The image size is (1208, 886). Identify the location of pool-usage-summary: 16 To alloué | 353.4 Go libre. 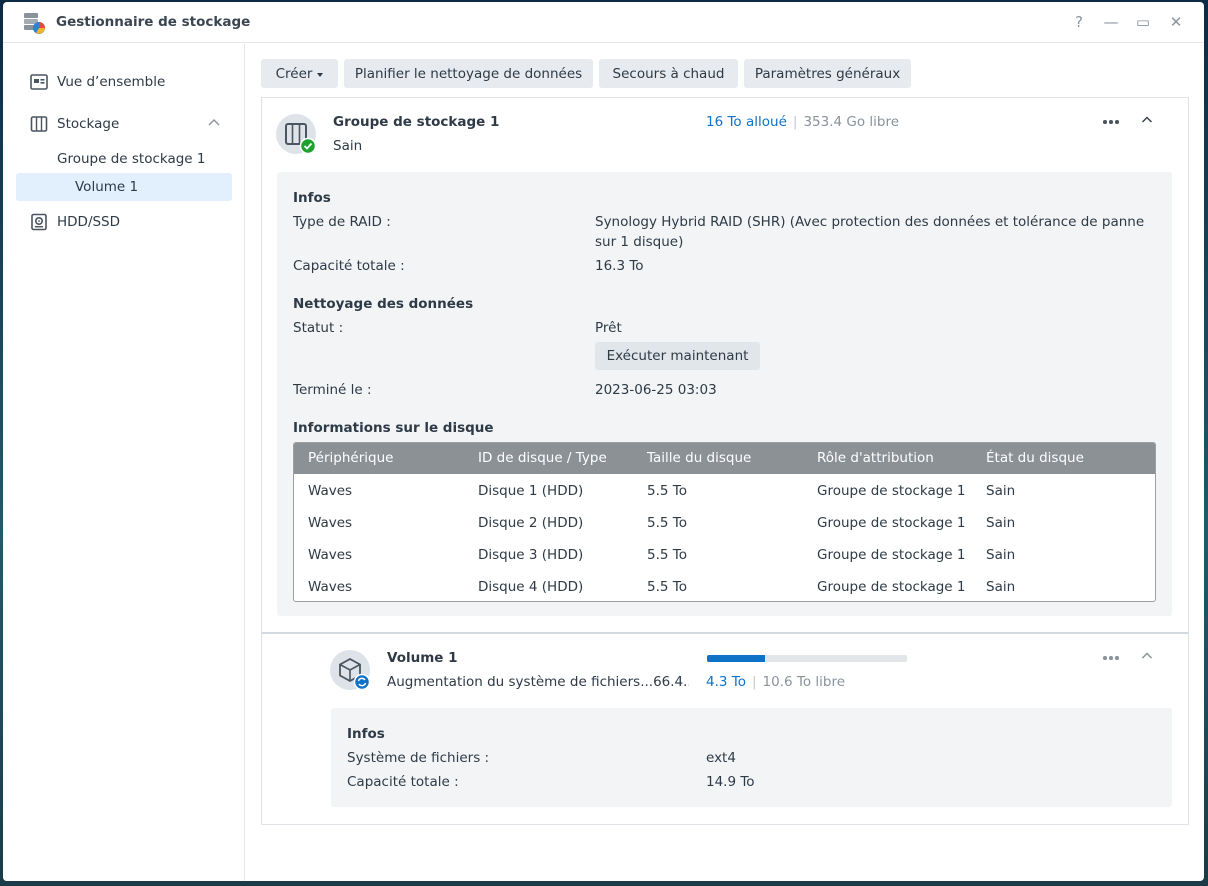
(802, 122).